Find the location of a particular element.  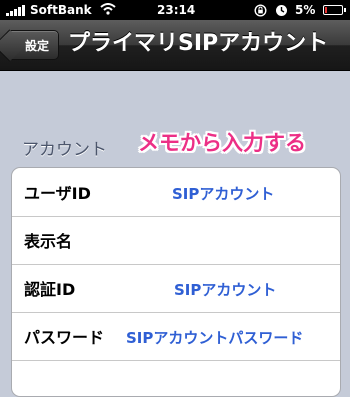

signal-icon is located at coordinates (17, 10).